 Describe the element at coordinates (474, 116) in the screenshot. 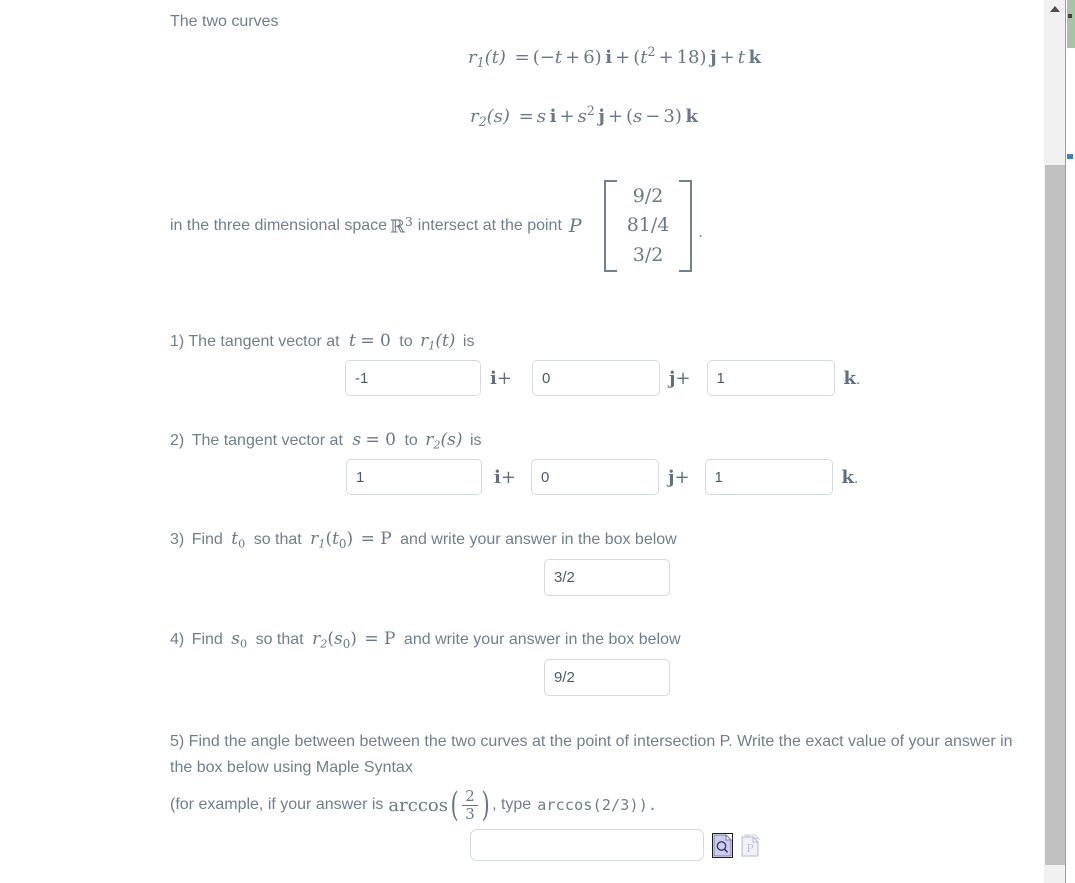

I see `equation-r2-symbol: r` at that location.